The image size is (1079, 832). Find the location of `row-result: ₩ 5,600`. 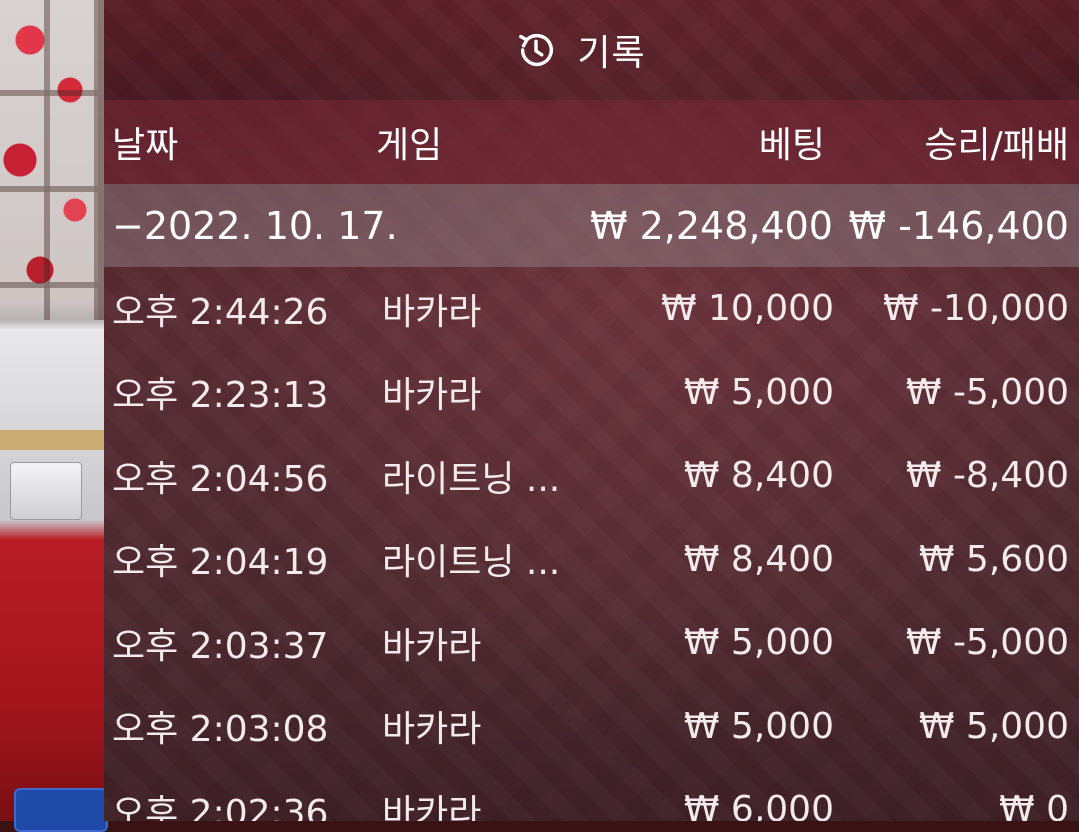

row-result: ₩ 5,600 is located at coordinates (993, 559).